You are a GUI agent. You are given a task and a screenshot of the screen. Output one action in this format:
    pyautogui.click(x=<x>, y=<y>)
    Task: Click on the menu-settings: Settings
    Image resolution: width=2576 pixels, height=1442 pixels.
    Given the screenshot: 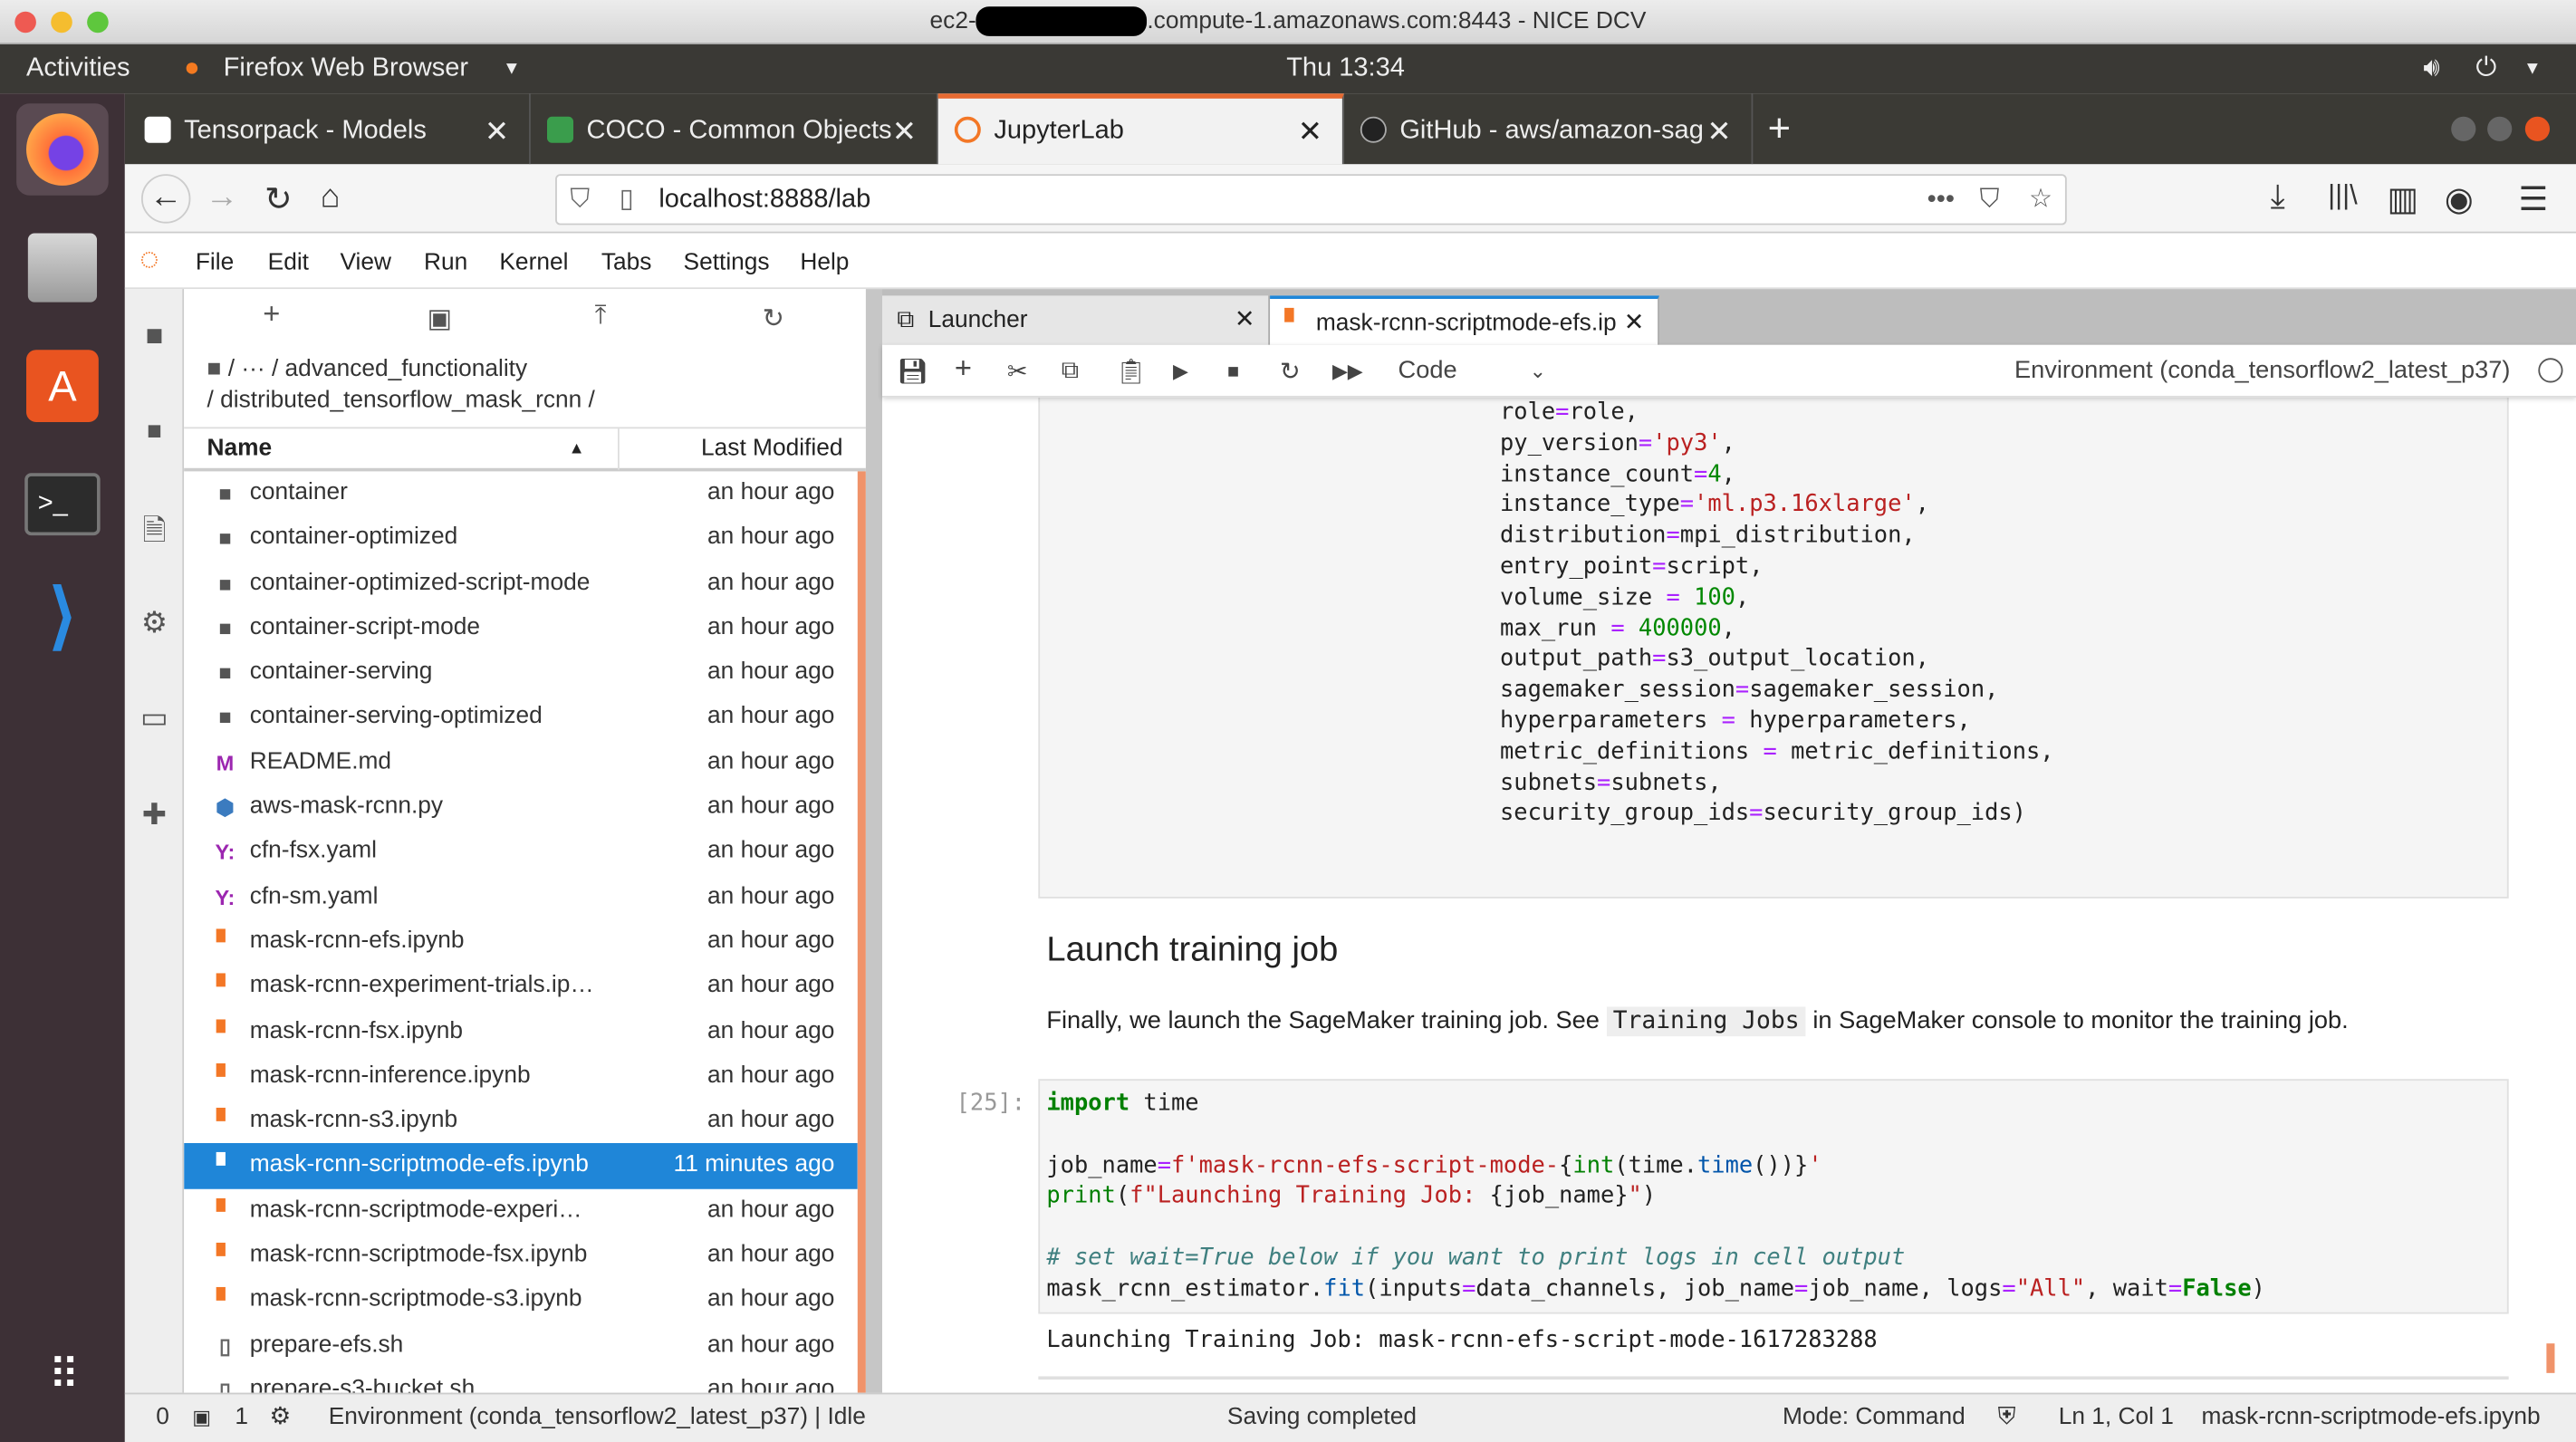 What is the action you would take?
    pyautogui.click(x=727, y=263)
    